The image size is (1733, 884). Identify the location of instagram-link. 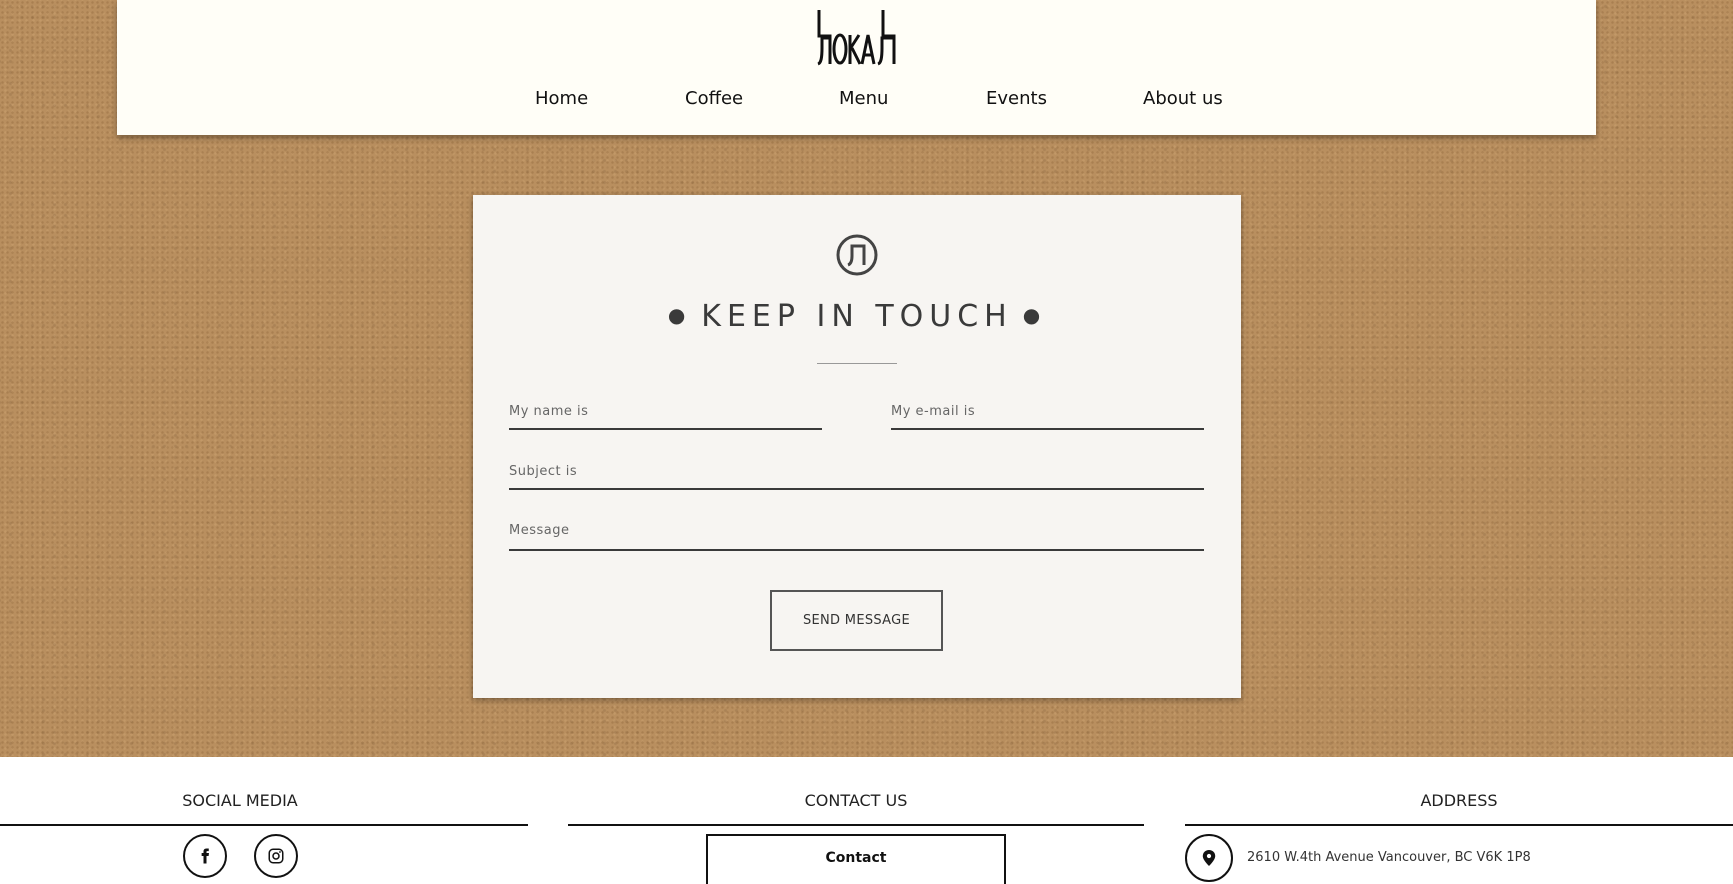
(276, 856).